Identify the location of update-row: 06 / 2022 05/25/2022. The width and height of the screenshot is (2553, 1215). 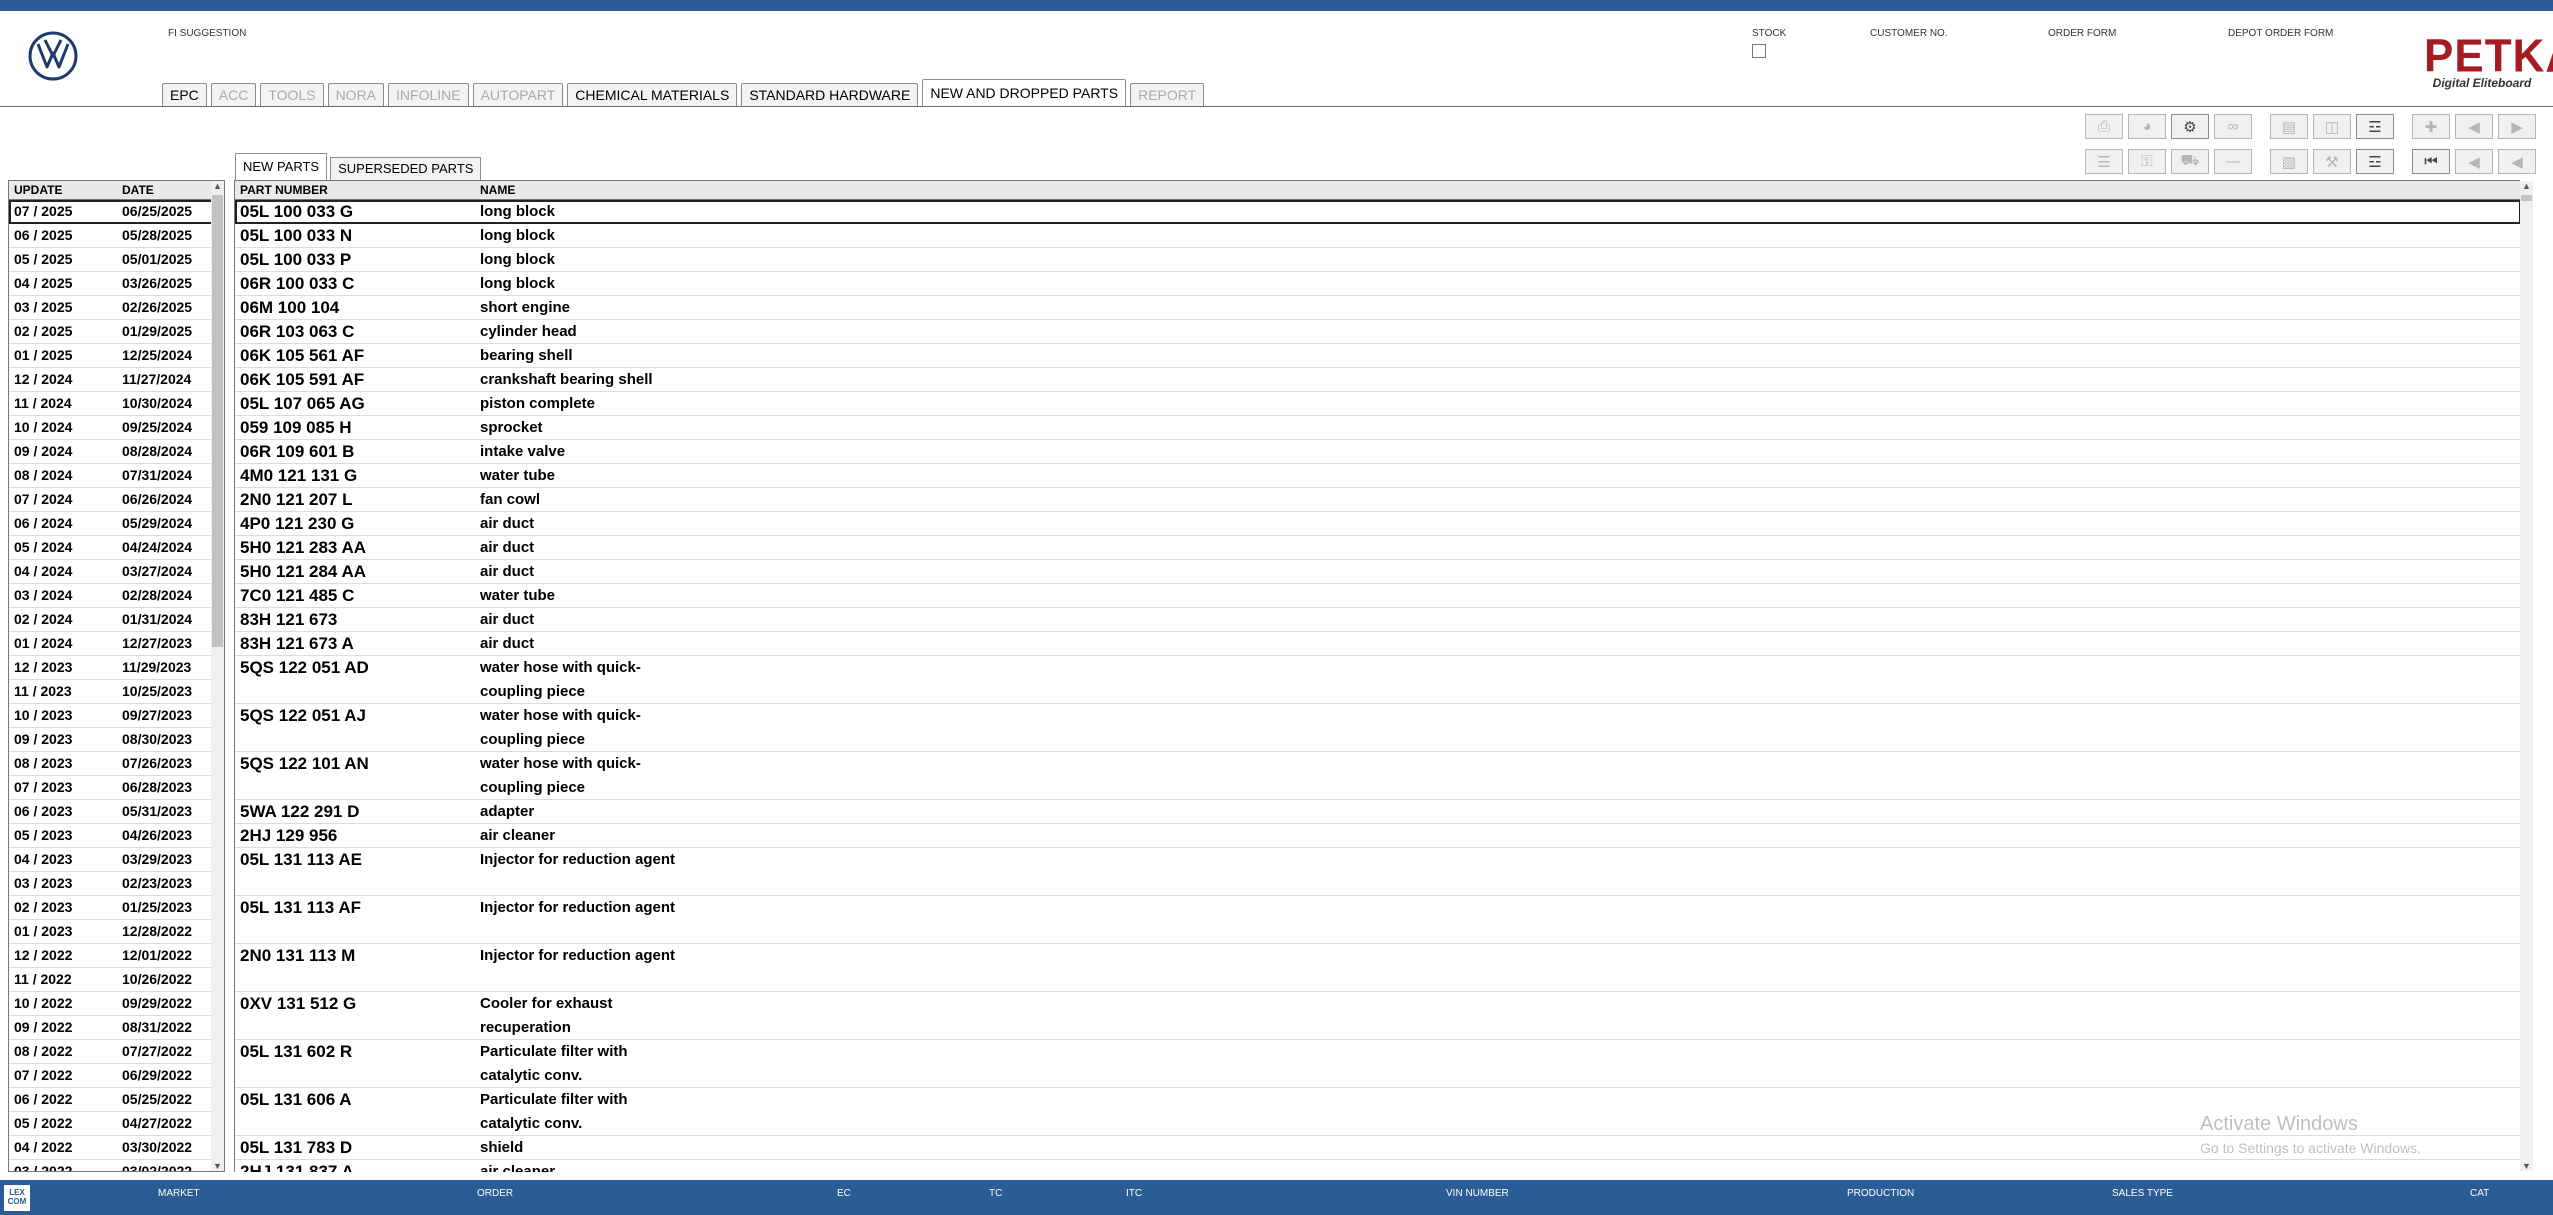
(116, 1100).